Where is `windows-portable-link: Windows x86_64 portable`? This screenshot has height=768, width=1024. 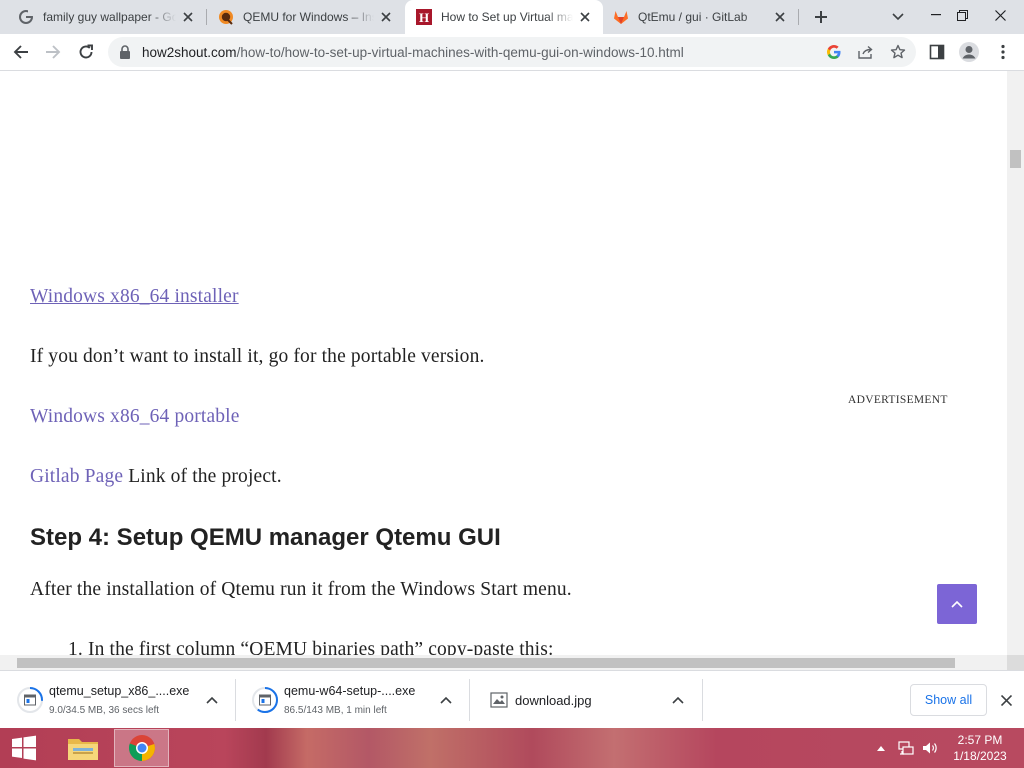
windows-portable-link: Windows x86_64 portable is located at coordinates (135, 416).